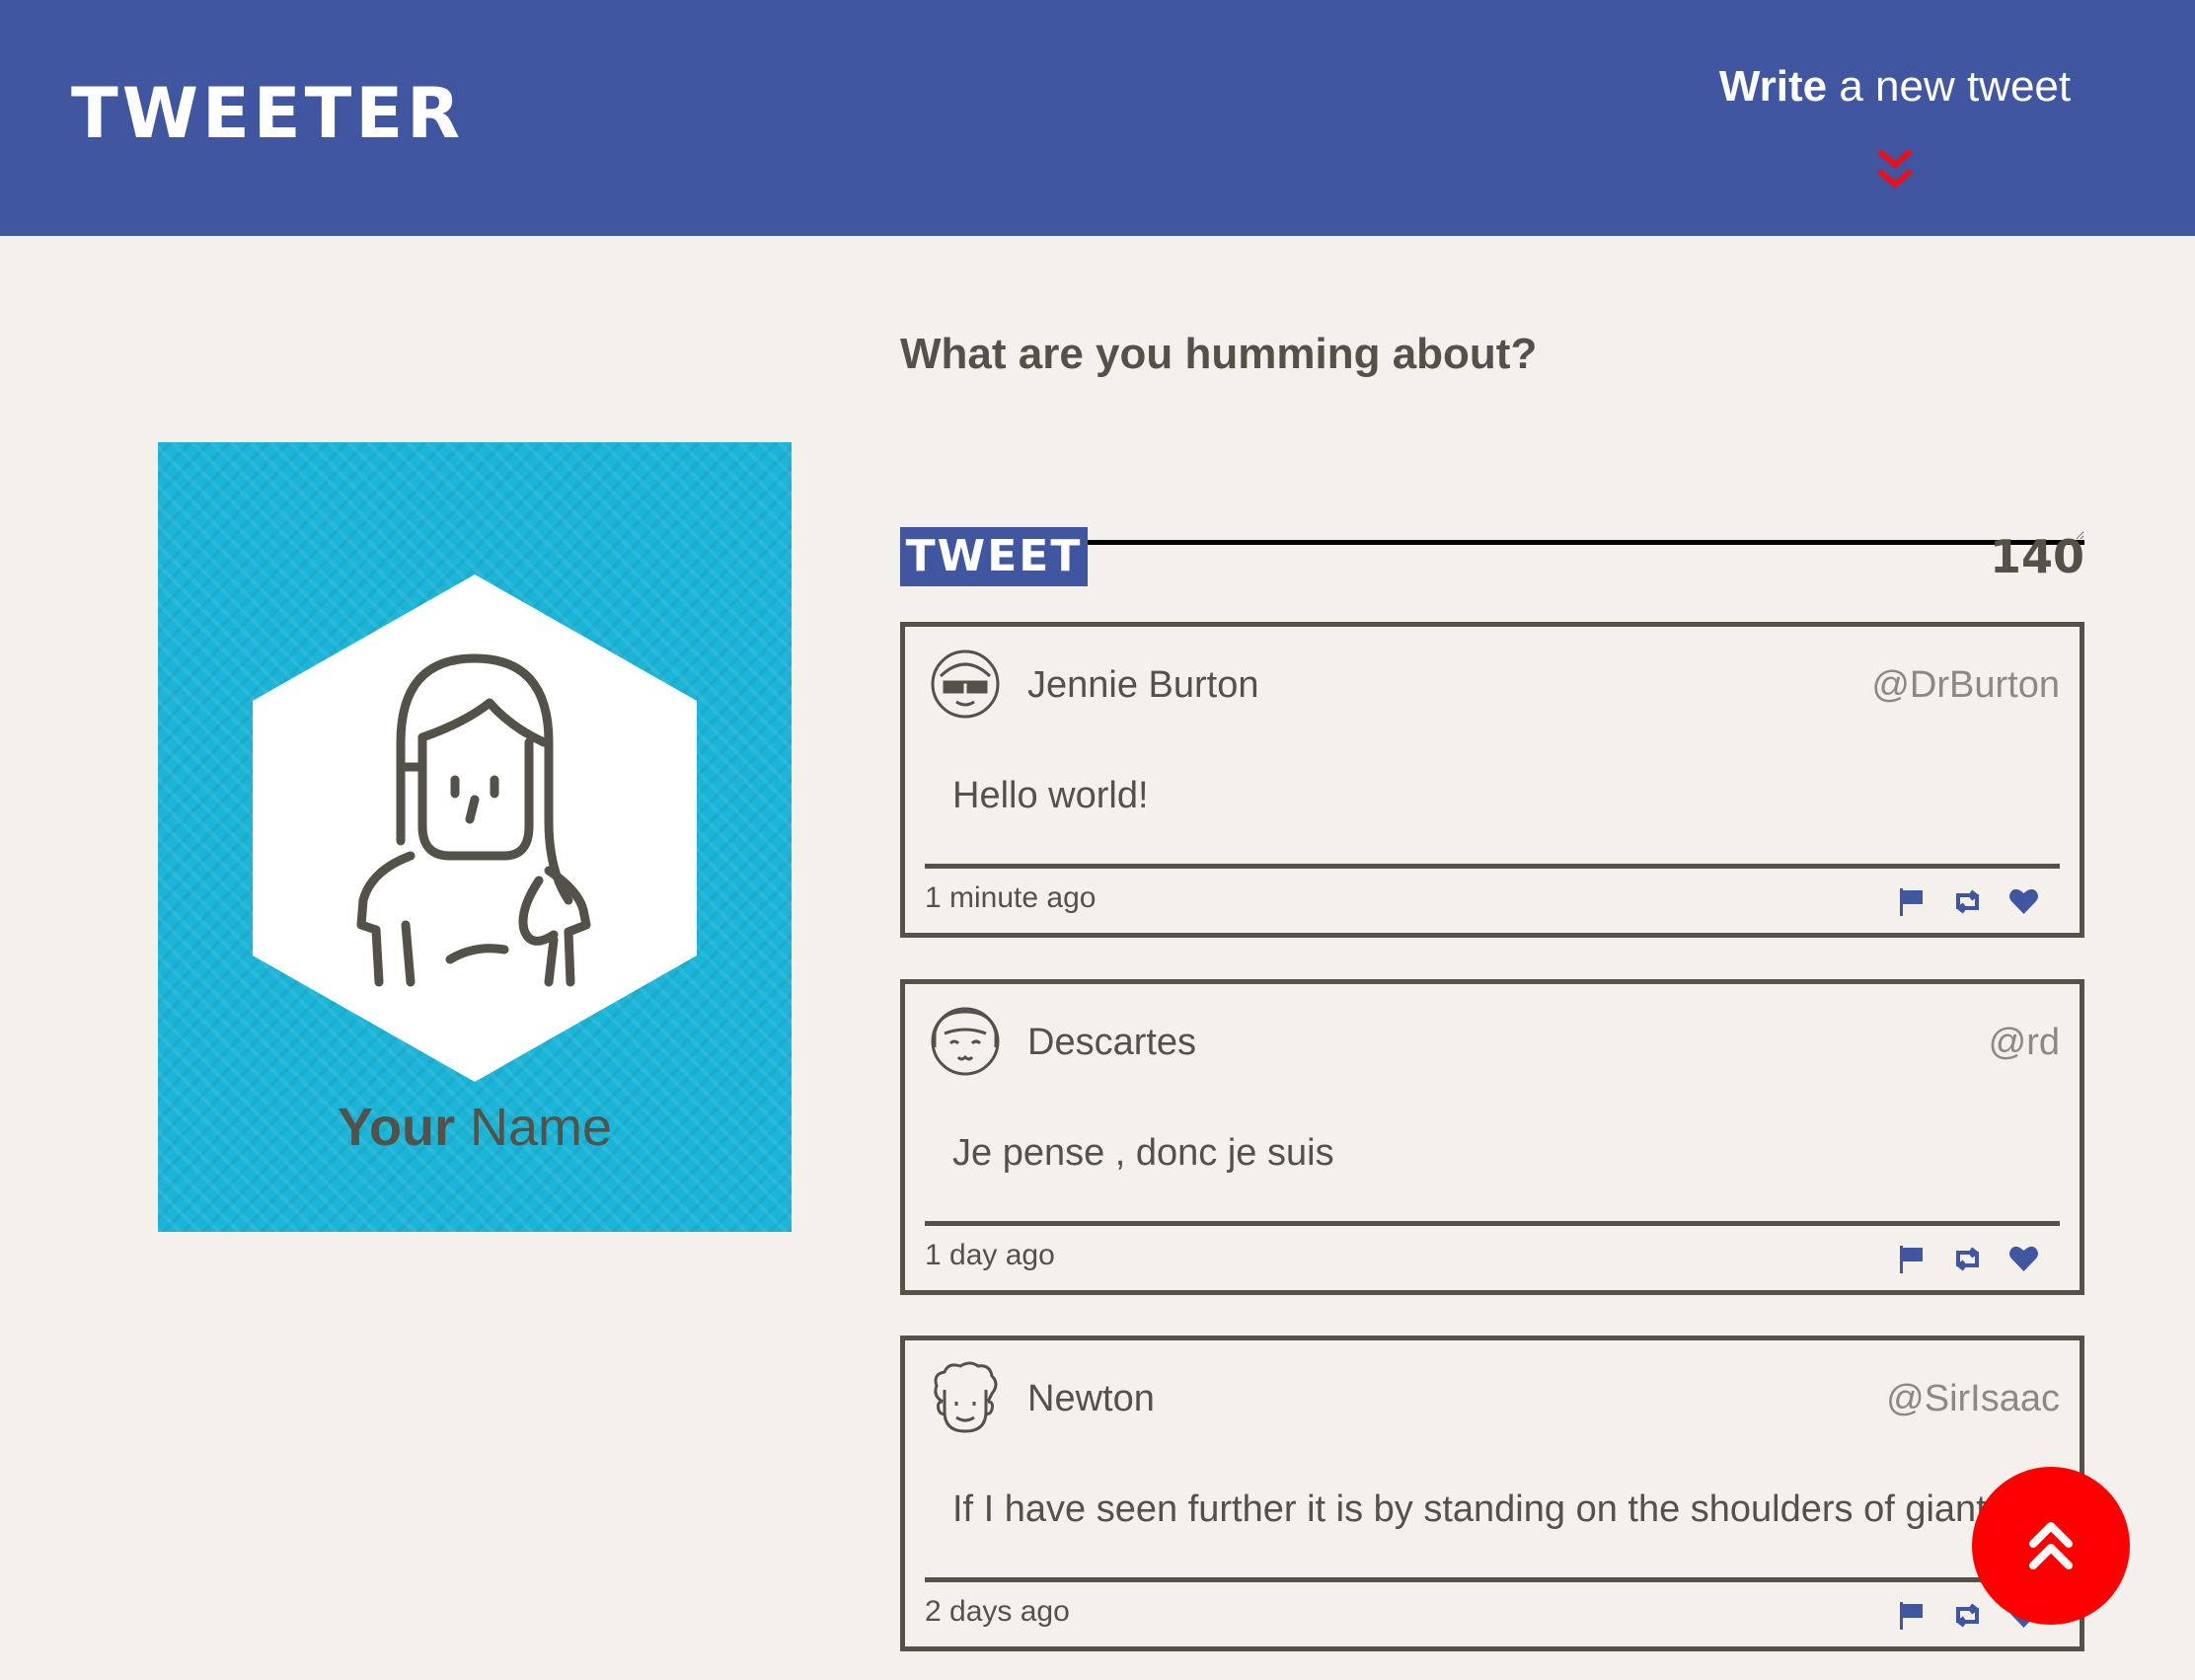  I want to click on char-counter: 140, so click(2036, 556).